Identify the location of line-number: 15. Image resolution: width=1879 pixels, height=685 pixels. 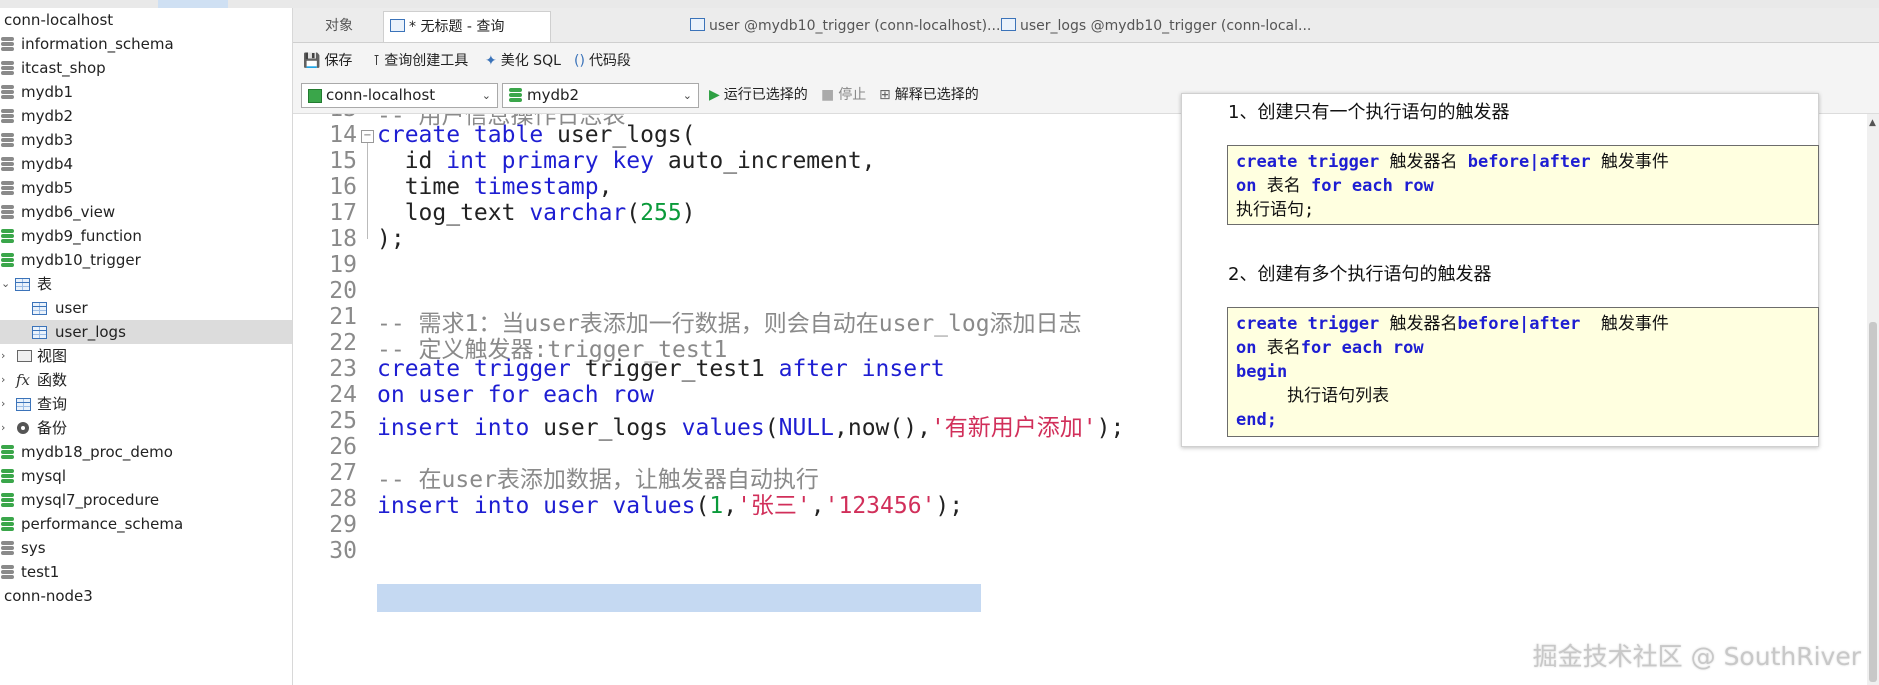
(343, 161).